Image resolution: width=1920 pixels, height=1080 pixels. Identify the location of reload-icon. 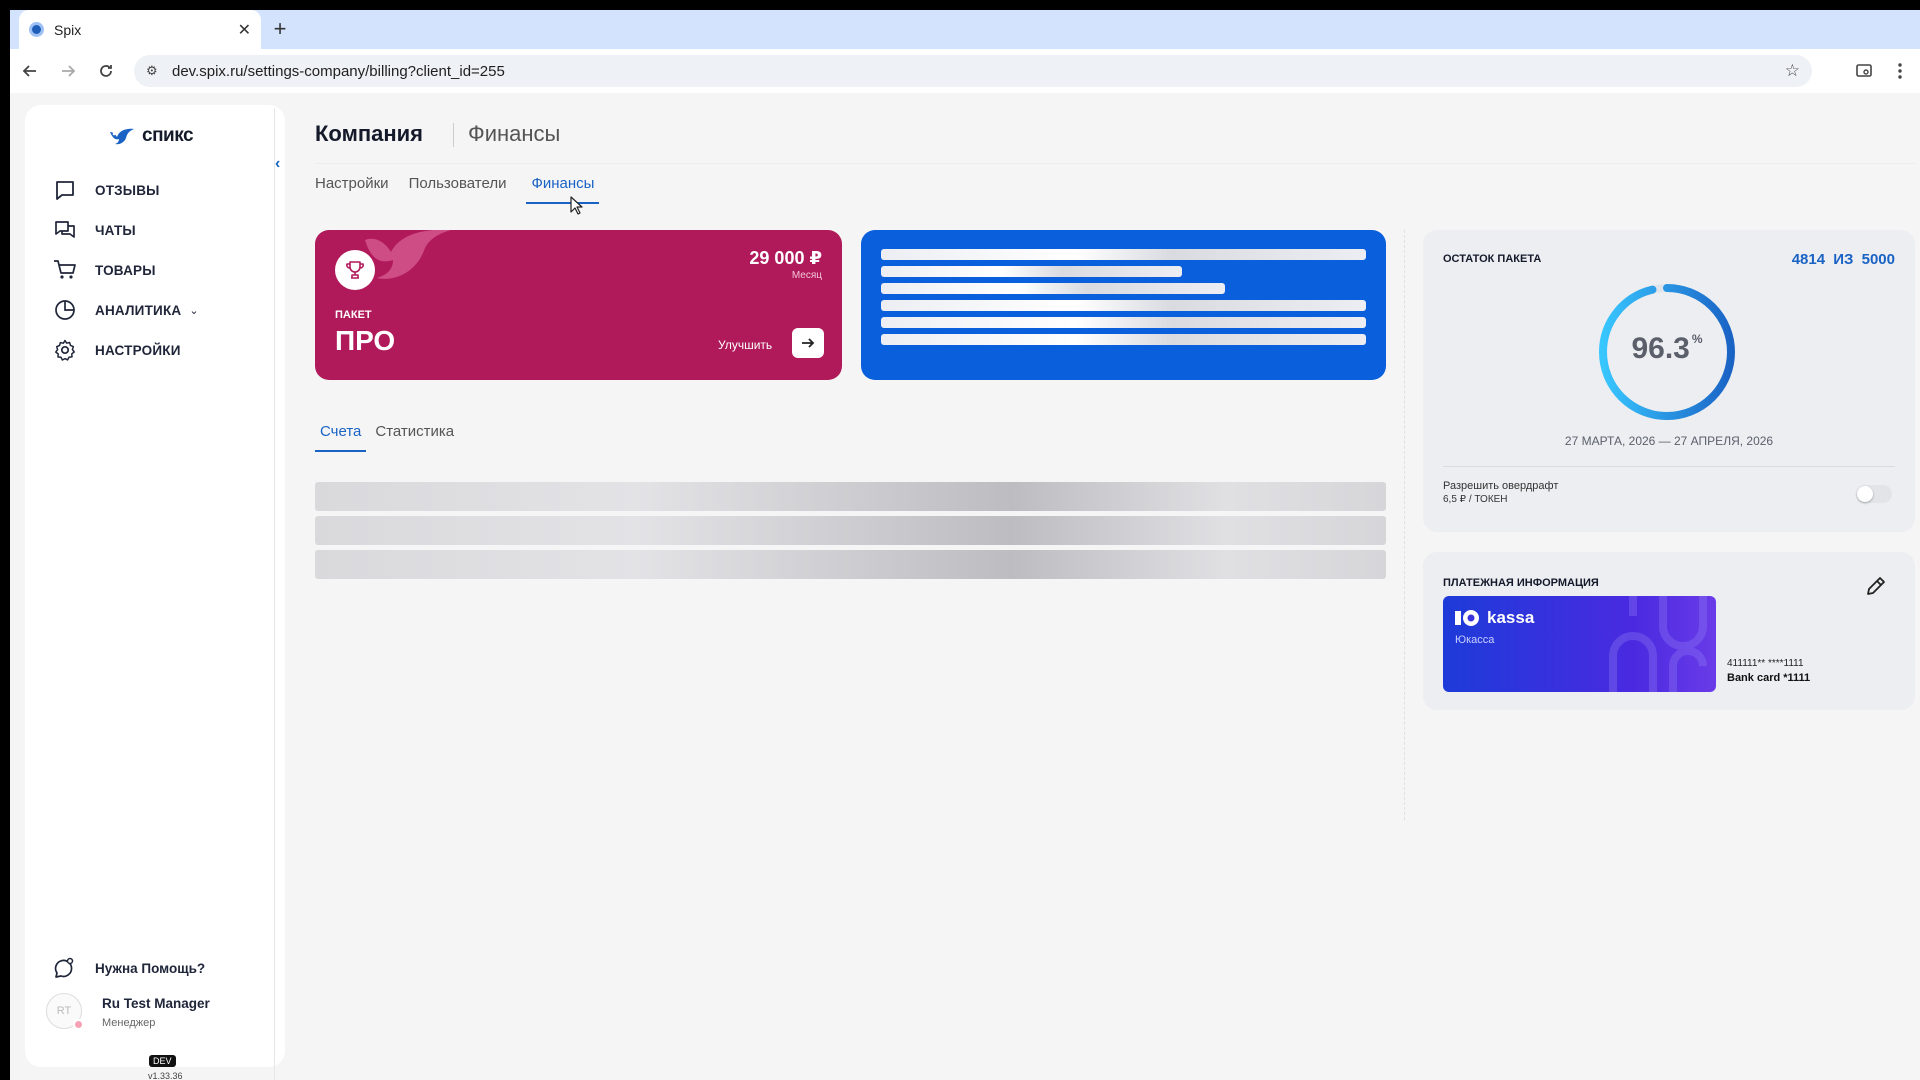
(106, 71).